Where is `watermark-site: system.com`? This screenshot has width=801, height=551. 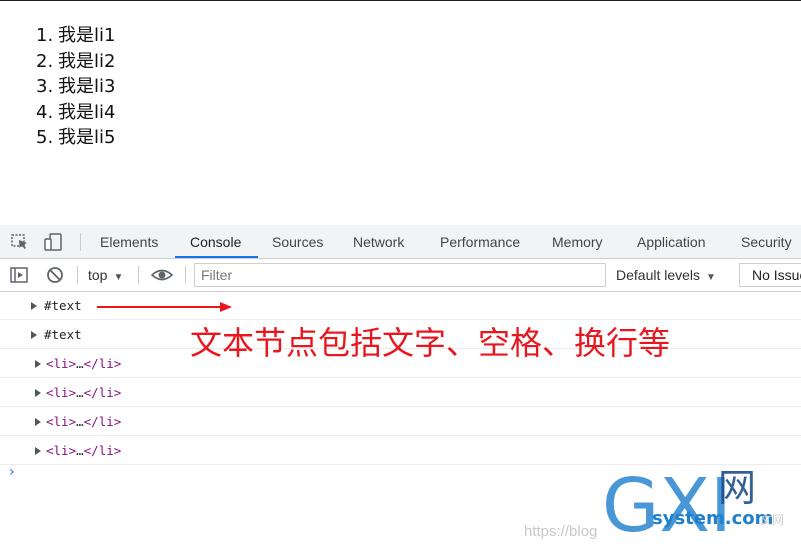 watermark-site: system.com is located at coordinates (713, 518).